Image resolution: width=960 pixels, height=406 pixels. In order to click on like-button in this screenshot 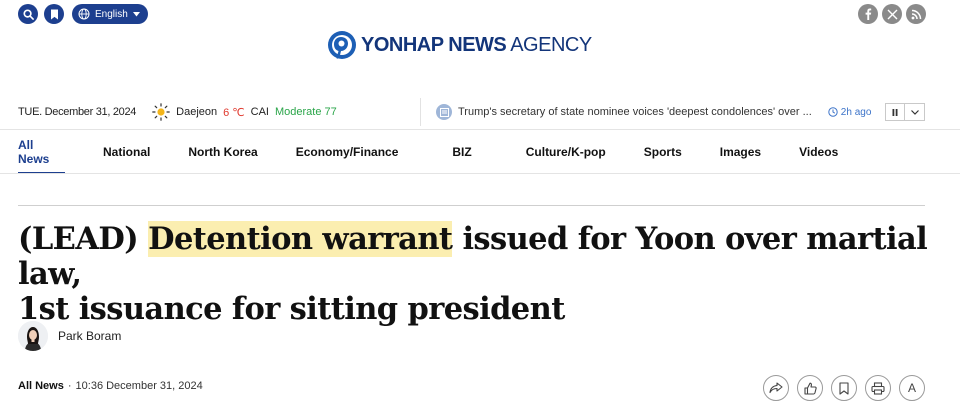, I will do `click(810, 388)`.